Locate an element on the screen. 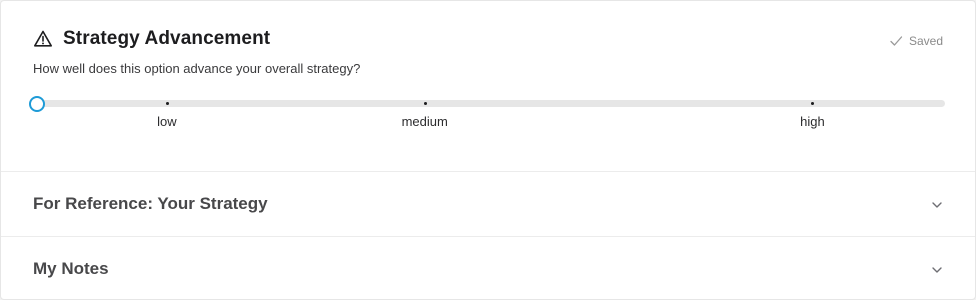 Image resolution: width=976 pixels, height=300 pixels. slider-tick-low is located at coordinates (167, 103).